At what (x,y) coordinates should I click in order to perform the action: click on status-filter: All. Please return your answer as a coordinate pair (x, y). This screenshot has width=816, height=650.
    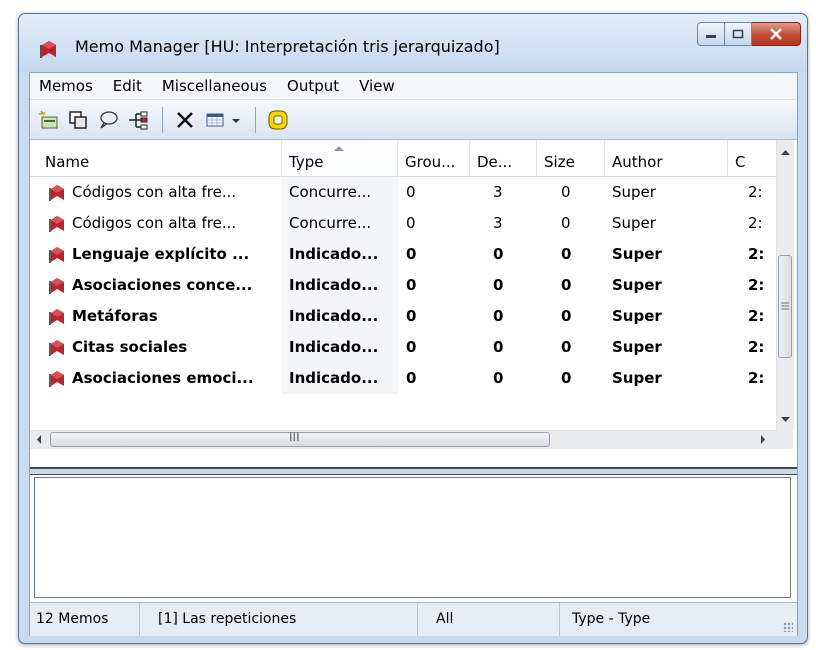
    Looking at the image, I should click on (495, 619).